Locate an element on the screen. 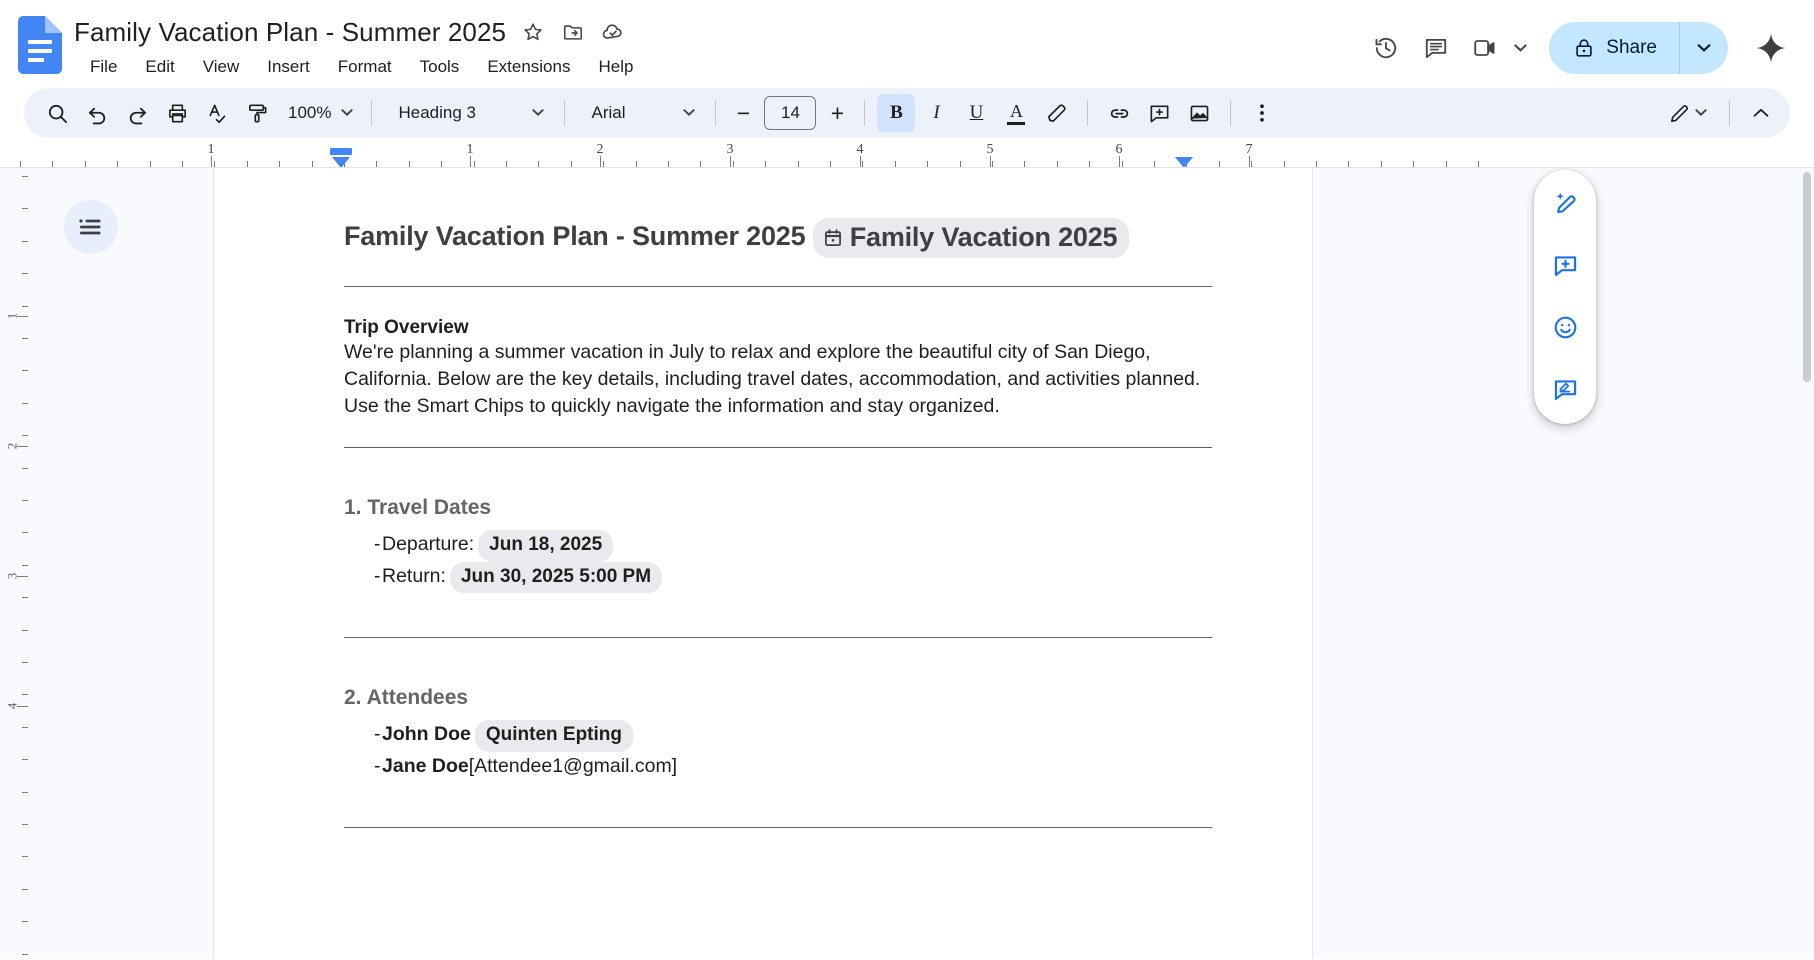 The height and width of the screenshot is (960, 1814). list-item: - Return: Jun 30, 2025 5:00 PM is located at coordinates (778, 577).